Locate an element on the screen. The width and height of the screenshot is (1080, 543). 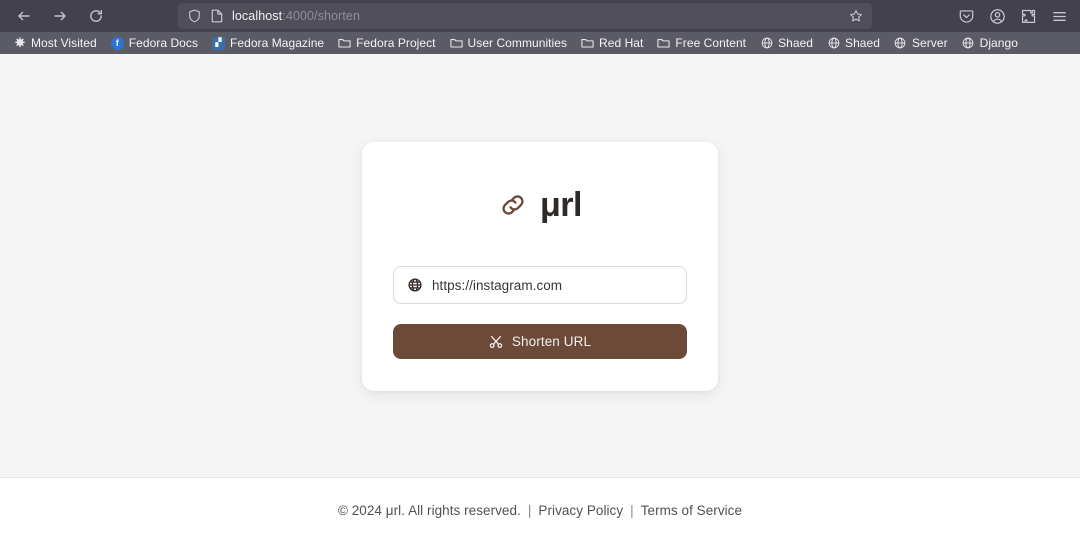
footer-copyright: © 2024 μrl. All rights reserved. is located at coordinates (429, 510).